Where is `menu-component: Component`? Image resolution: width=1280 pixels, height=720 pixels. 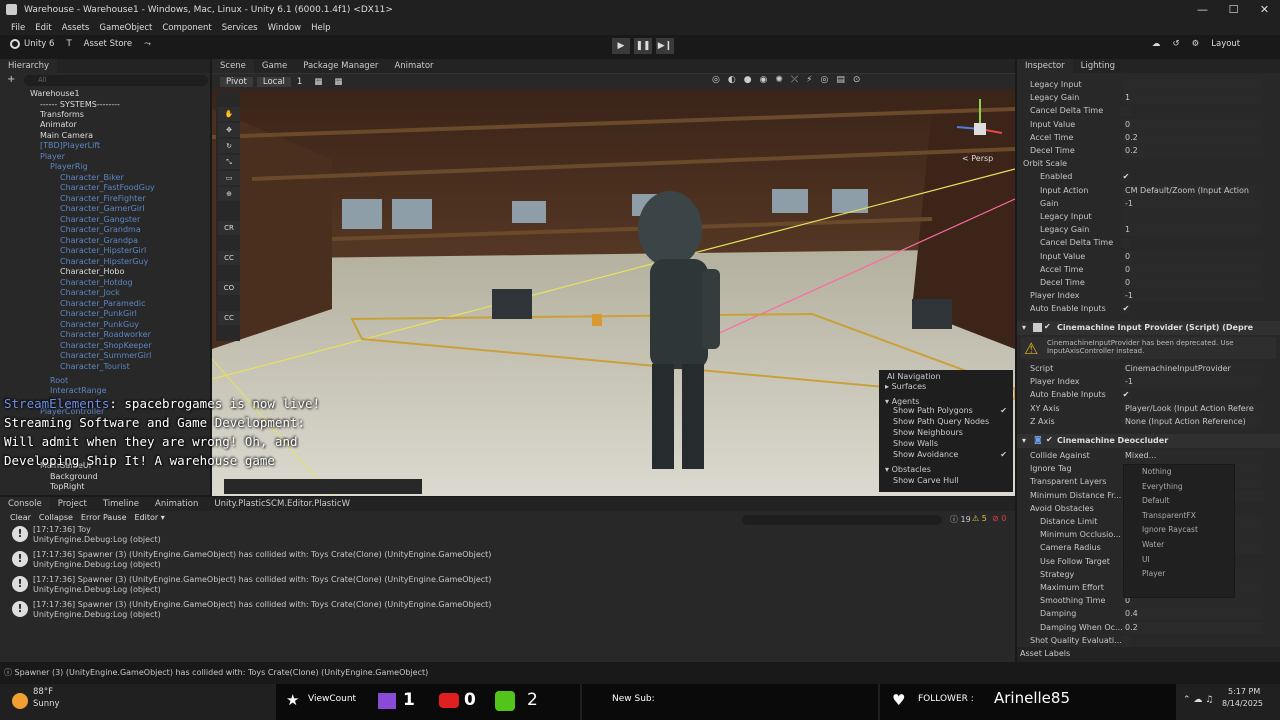 menu-component: Component is located at coordinates (186, 28).